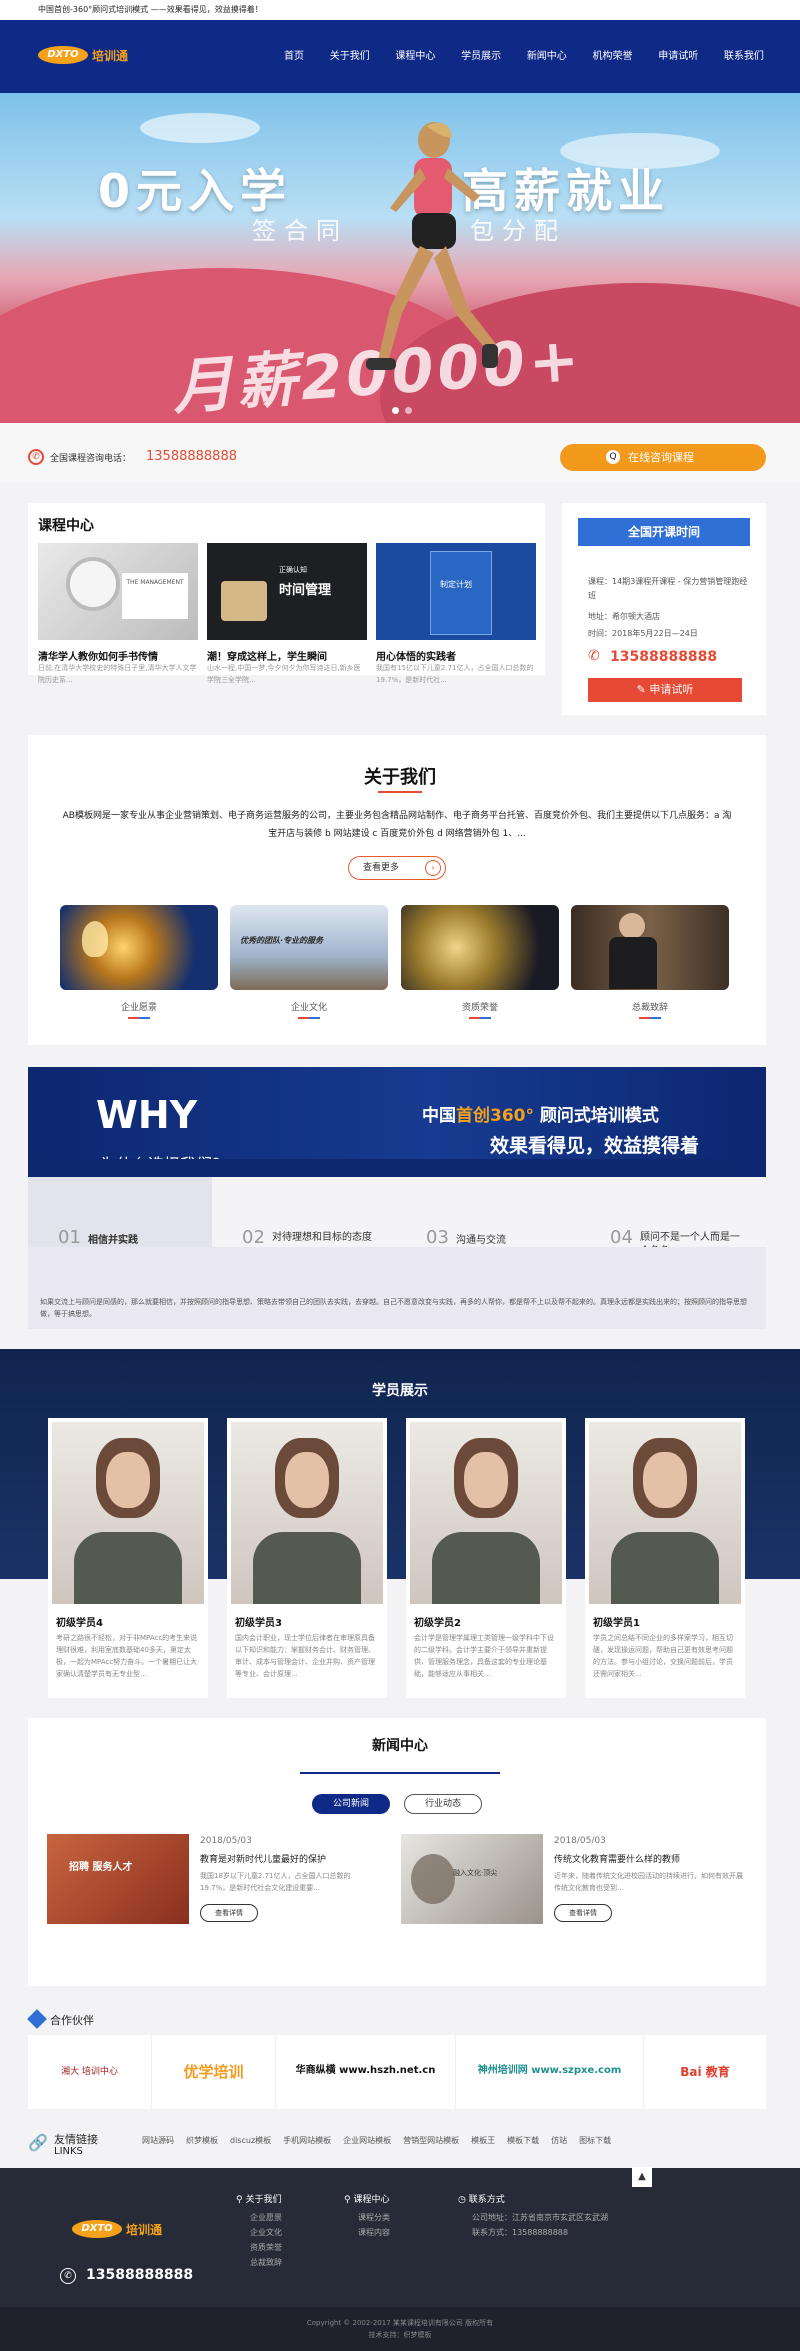 The width and height of the screenshot is (800, 2351). I want to click on about-image-culture: 优秀的团队·专业的服务, so click(309, 947).